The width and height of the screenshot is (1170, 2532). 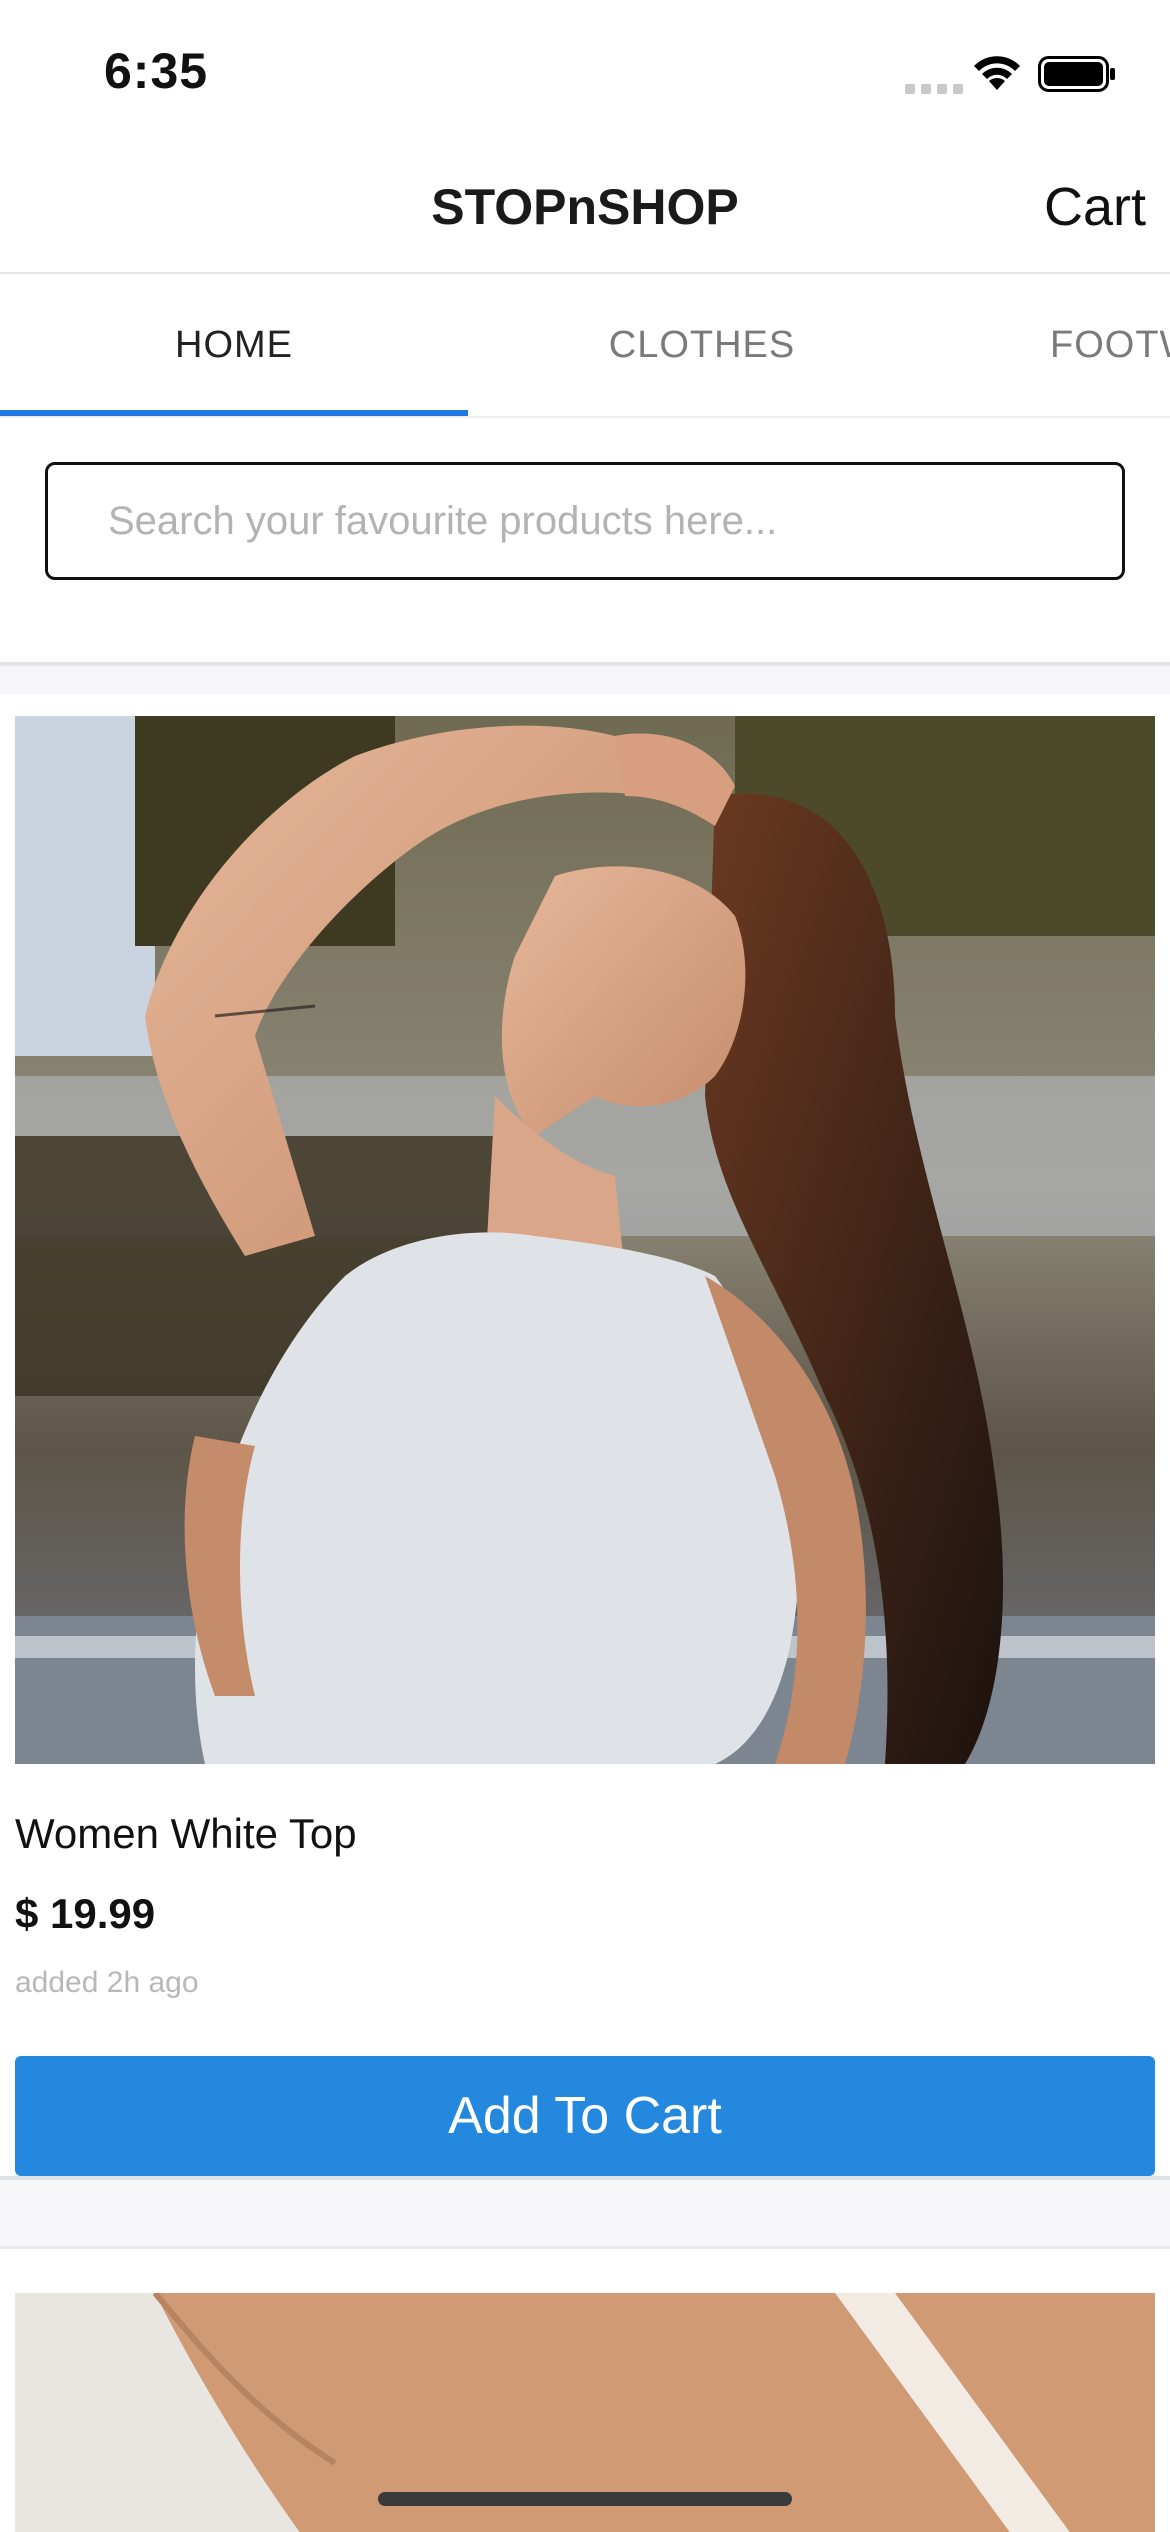 What do you see at coordinates (85, 1913) in the screenshot?
I see `product-price: $ 19.99` at bounding box center [85, 1913].